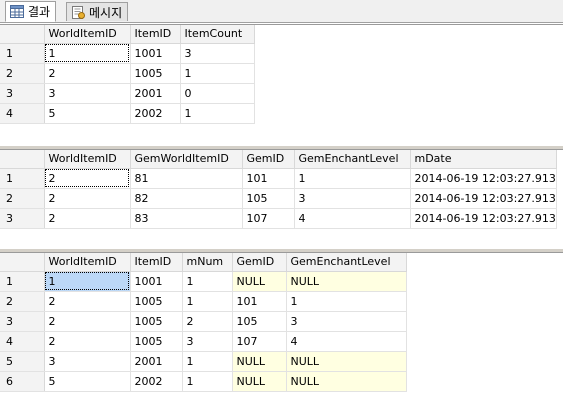  I want to click on table-cell: 0, so click(217, 93).